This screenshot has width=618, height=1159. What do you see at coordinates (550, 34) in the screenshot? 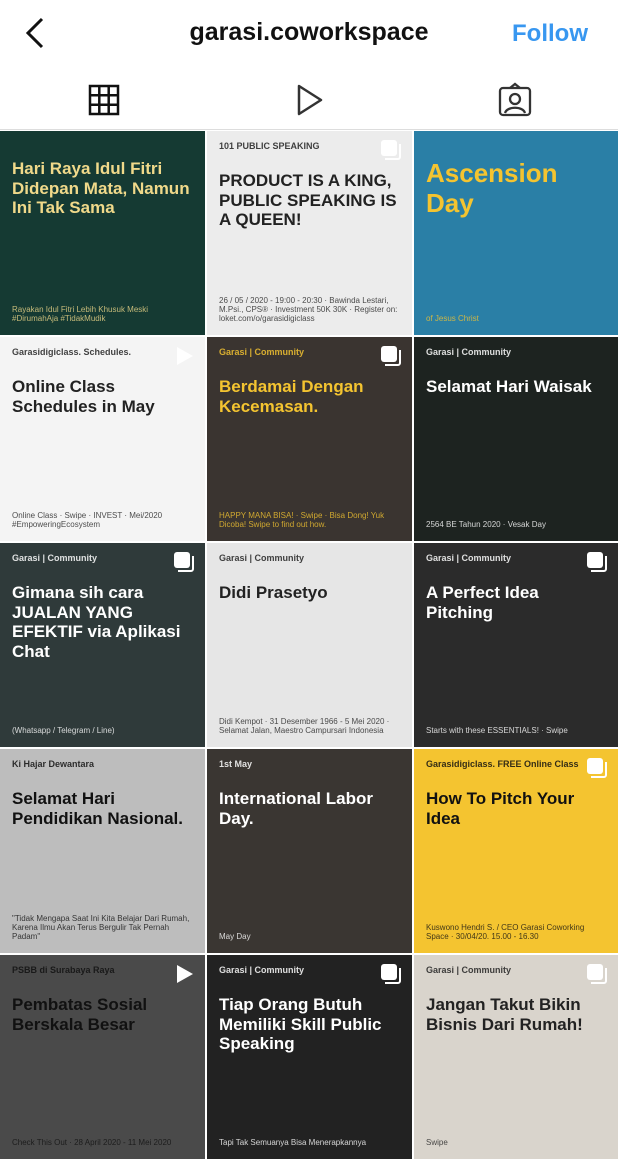
I see `follow-button: Follow` at bounding box center [550, 34].